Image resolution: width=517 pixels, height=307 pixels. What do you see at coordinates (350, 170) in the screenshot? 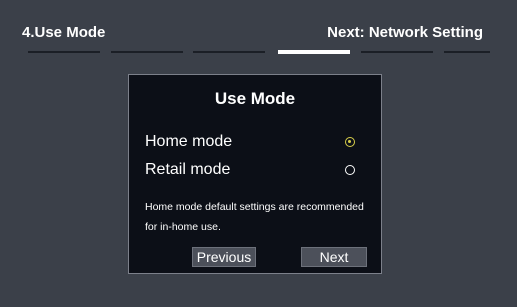
I see `radio-unselected-icon` at bounding box center [350, 170].